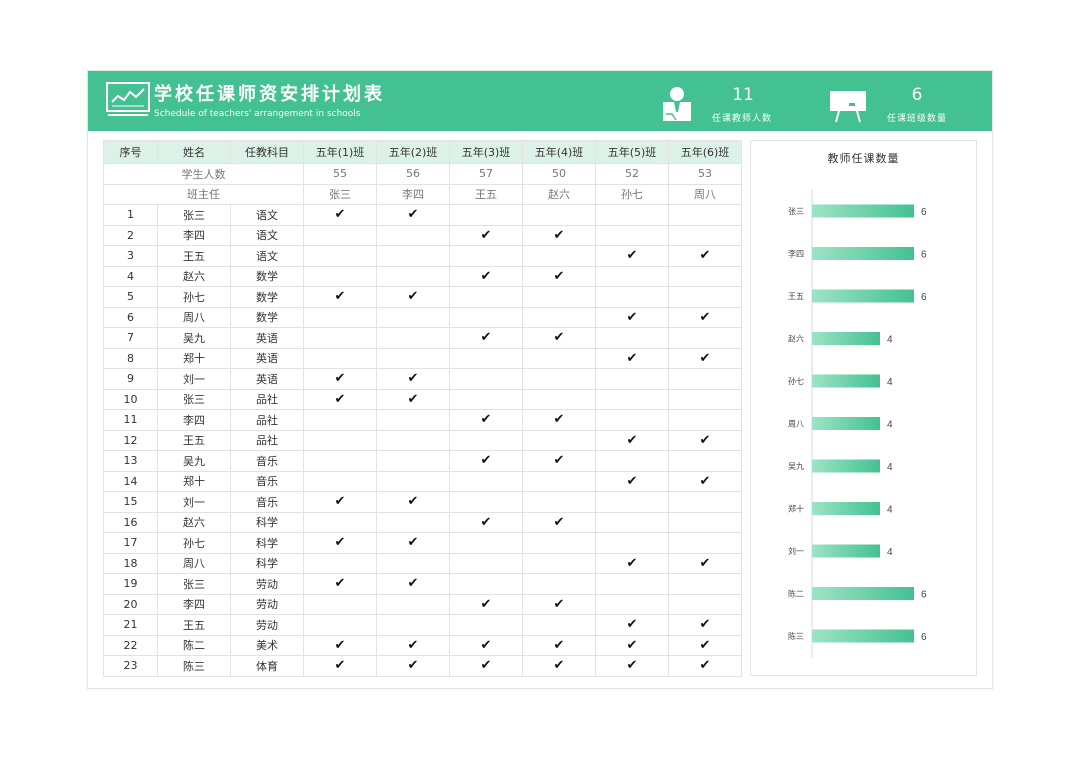  What do you see at coordinates (422, 379) in the screenshot?
I see `table-row: 9 刘一 英语 ✔ ✔` at bounding box center [422, 379].